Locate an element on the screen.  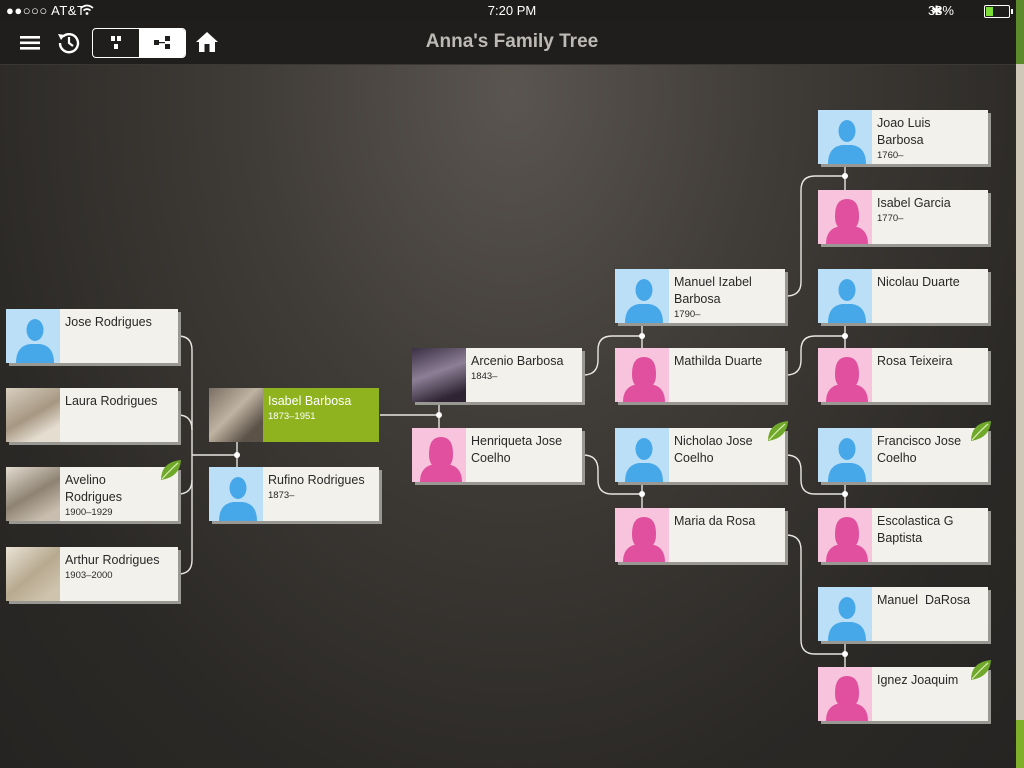
person-dates: 1903–2000 is located at coordinates (89, 575).